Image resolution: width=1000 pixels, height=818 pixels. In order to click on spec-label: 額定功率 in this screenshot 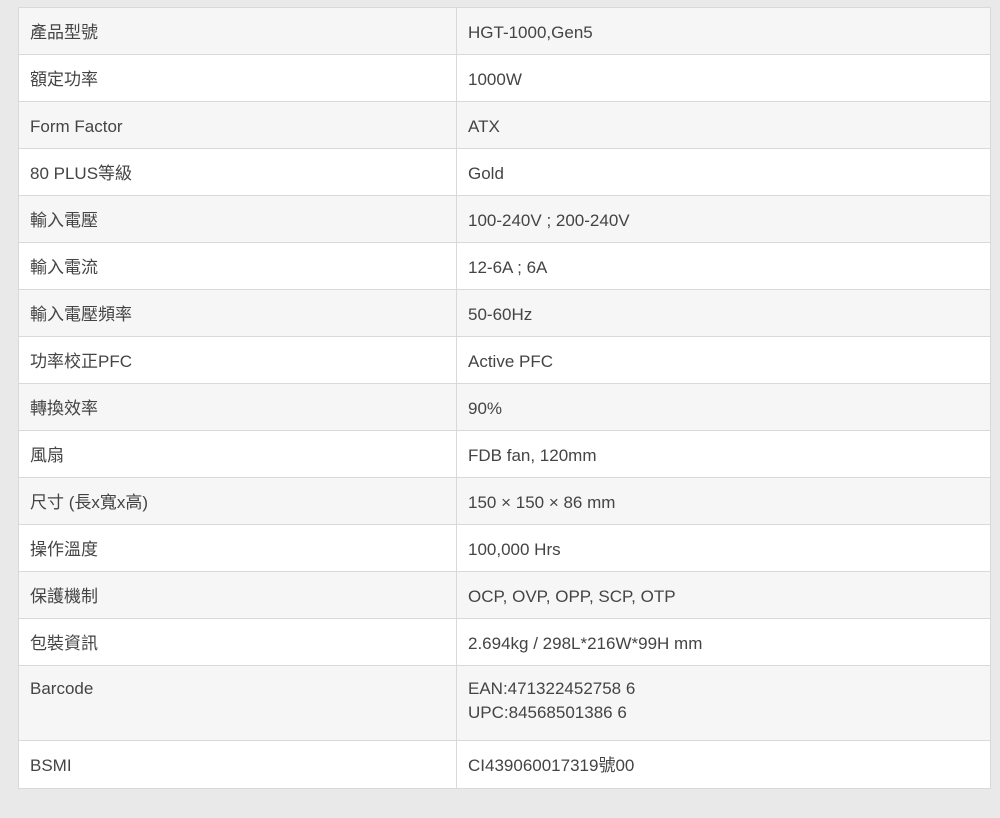, I will do `click(237, 78)`.